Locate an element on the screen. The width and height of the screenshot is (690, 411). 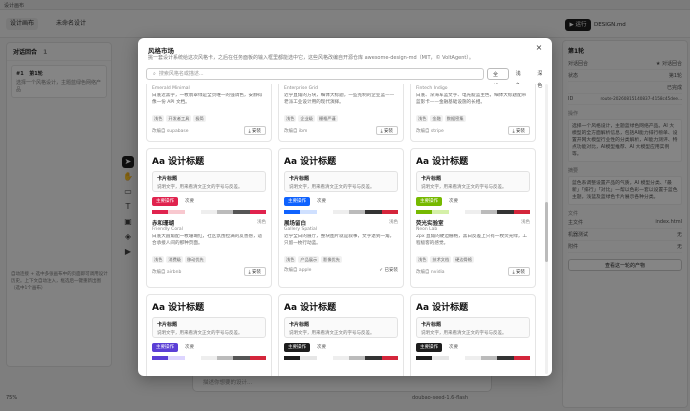
installed-status: ✓ 已安装 is located at coordinates (388, 270).